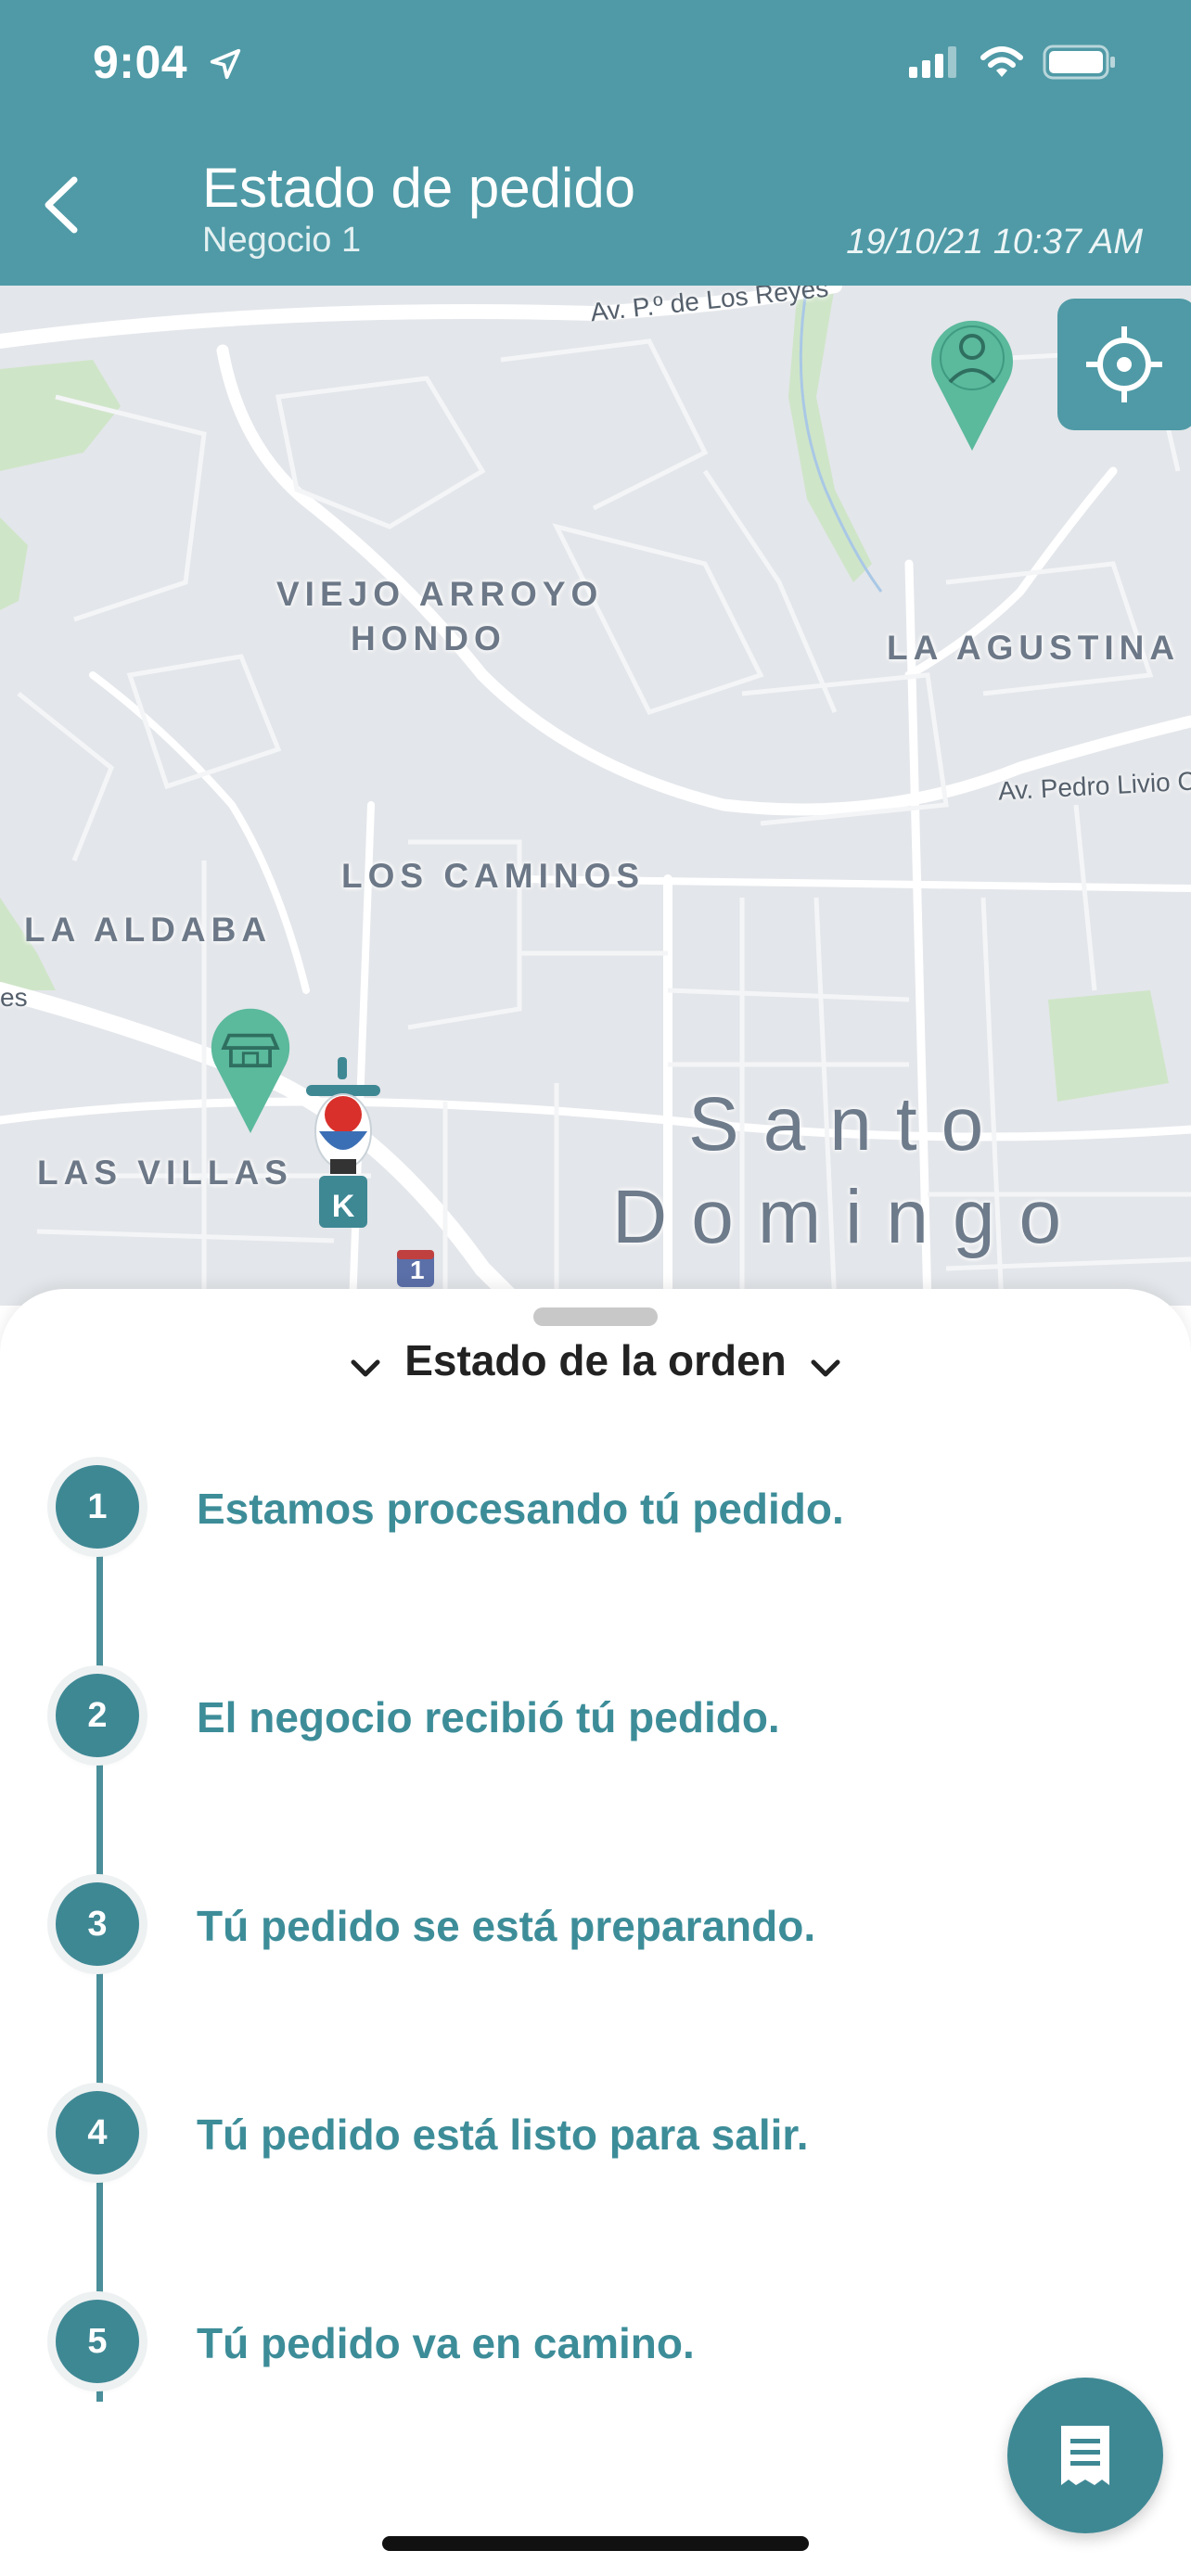  Describe the element at coordinates (440, 594) in the screenshot. I see `map-label: VIEJO ARROYO` at that location.